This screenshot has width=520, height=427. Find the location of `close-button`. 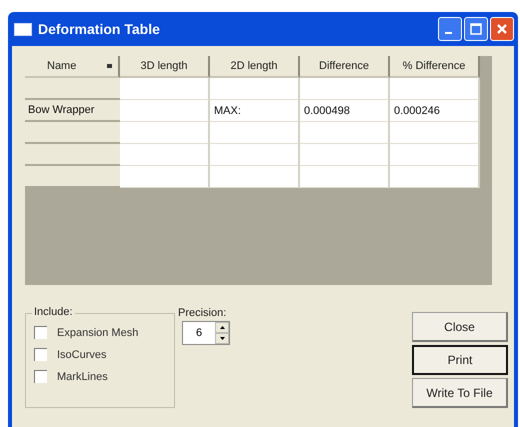

close-button is located at coordinates (502, 29).